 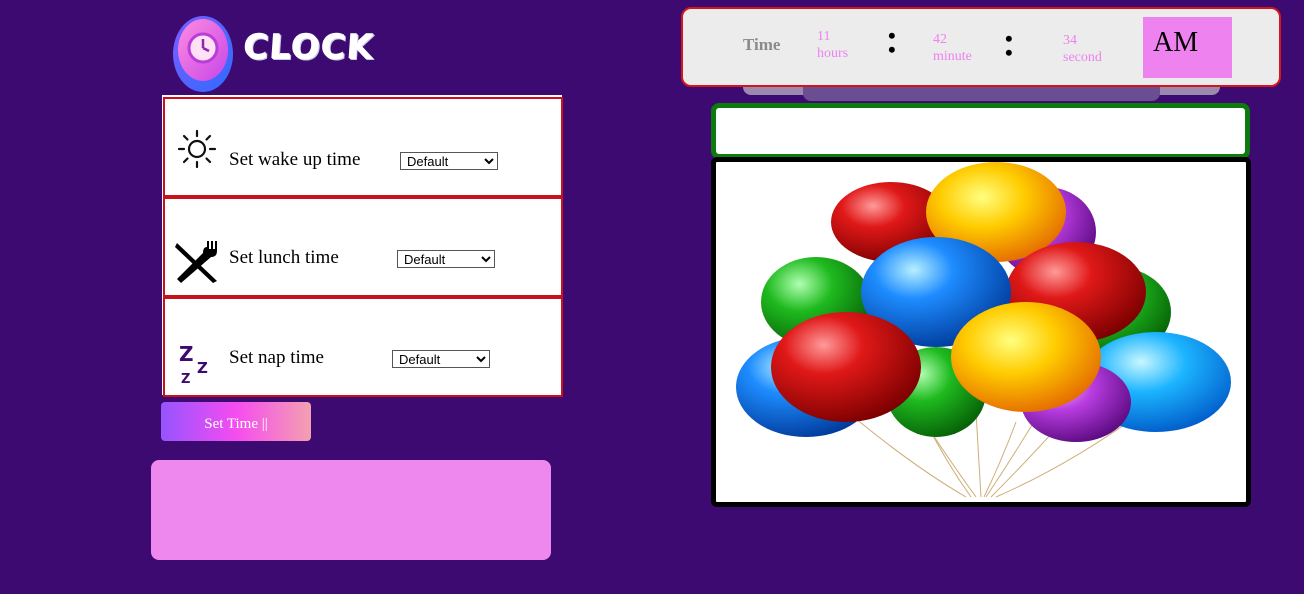 What do you see at coordinates (940, 39) in the screenshot?
I see `minutes-value: 42` at bounding box center [940, 39].